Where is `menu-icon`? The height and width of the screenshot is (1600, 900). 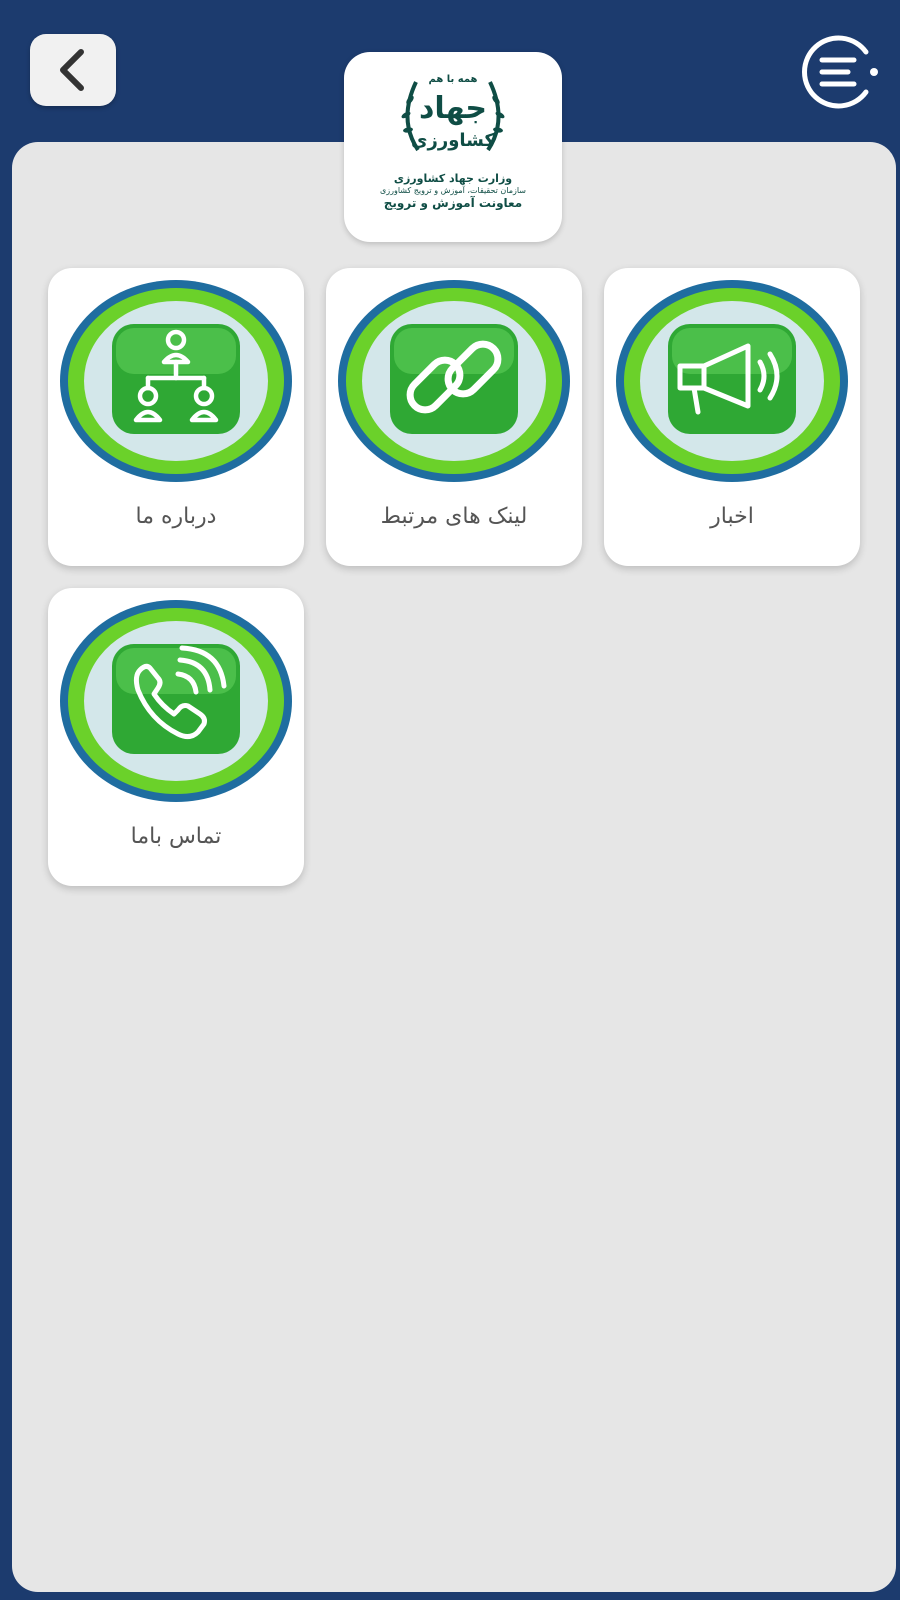
menu-icon is located at coordinates (840, 72).